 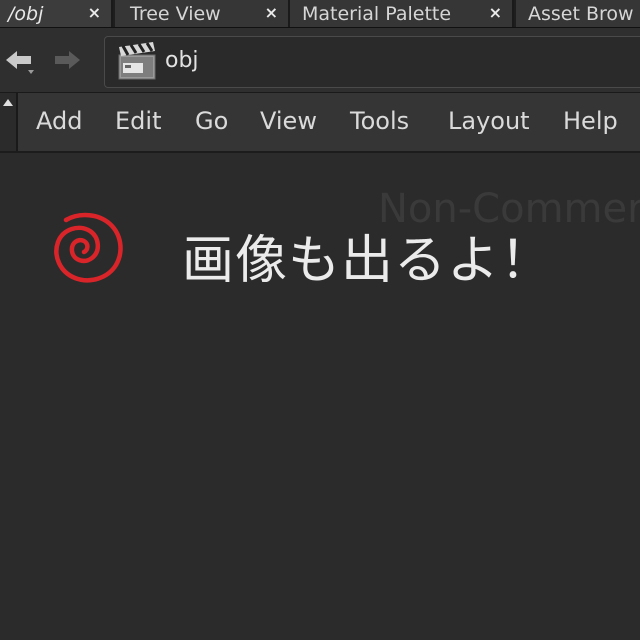 I want to click on menu-edit: Edit, so click(x=138, y=121).